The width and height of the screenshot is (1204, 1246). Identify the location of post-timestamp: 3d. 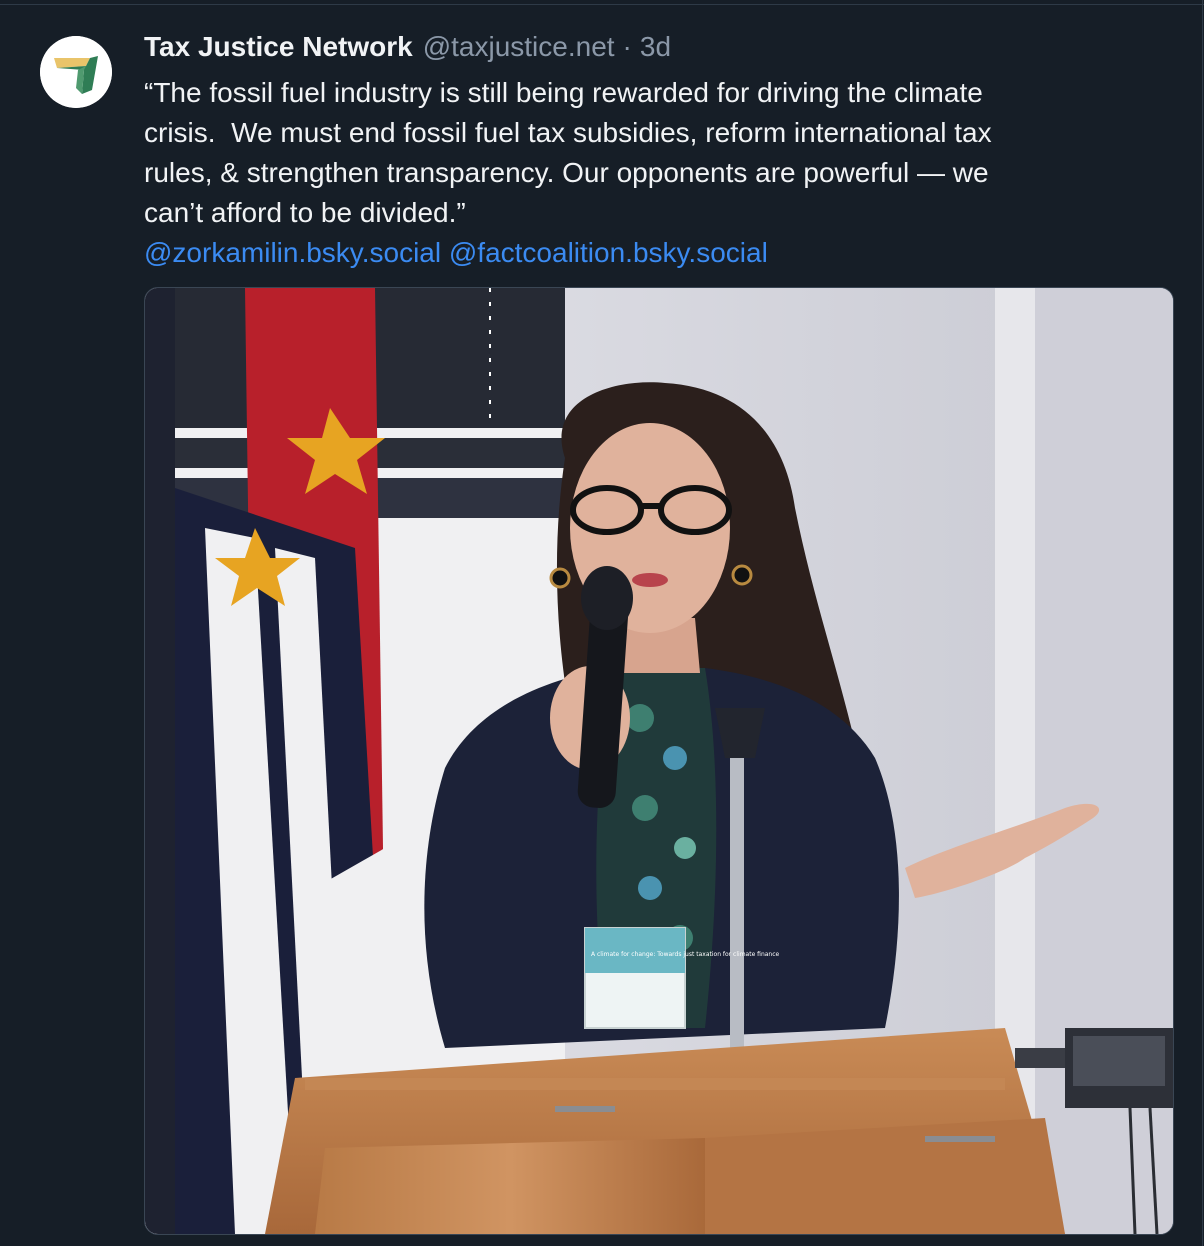
(655, 47).